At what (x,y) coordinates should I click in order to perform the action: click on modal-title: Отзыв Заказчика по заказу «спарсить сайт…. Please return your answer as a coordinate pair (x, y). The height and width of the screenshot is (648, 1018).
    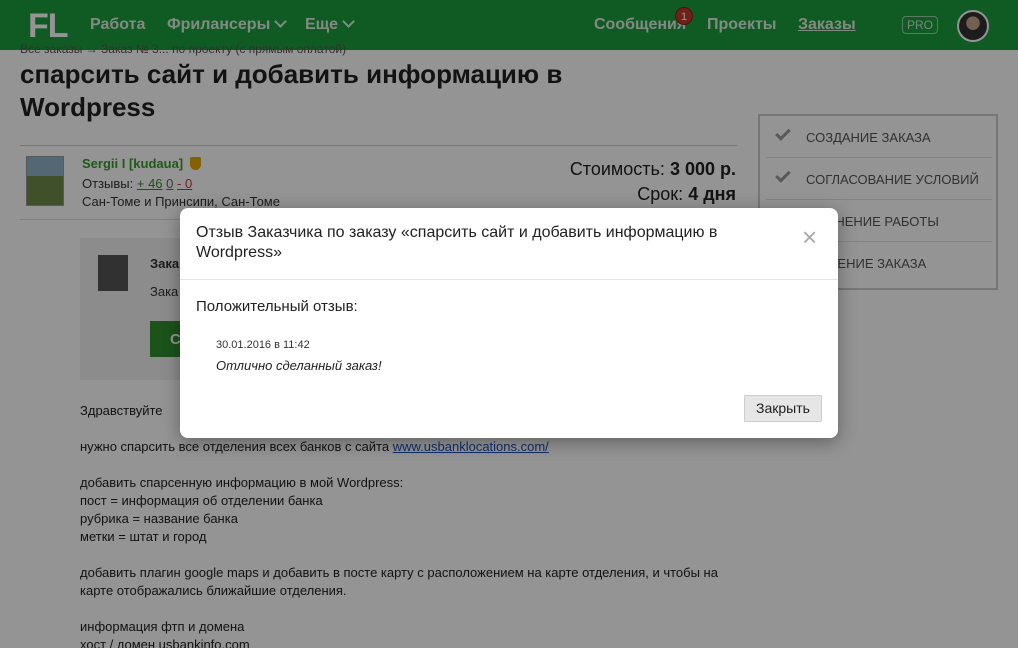
    Looking at the image, I should click on (457, 242).